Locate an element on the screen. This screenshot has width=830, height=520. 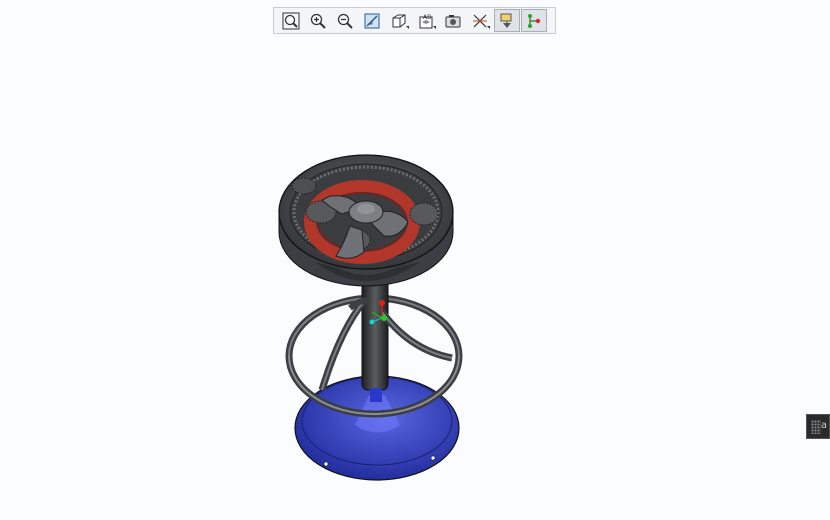
zoom-out-icon is located at coordinates (345, 21).